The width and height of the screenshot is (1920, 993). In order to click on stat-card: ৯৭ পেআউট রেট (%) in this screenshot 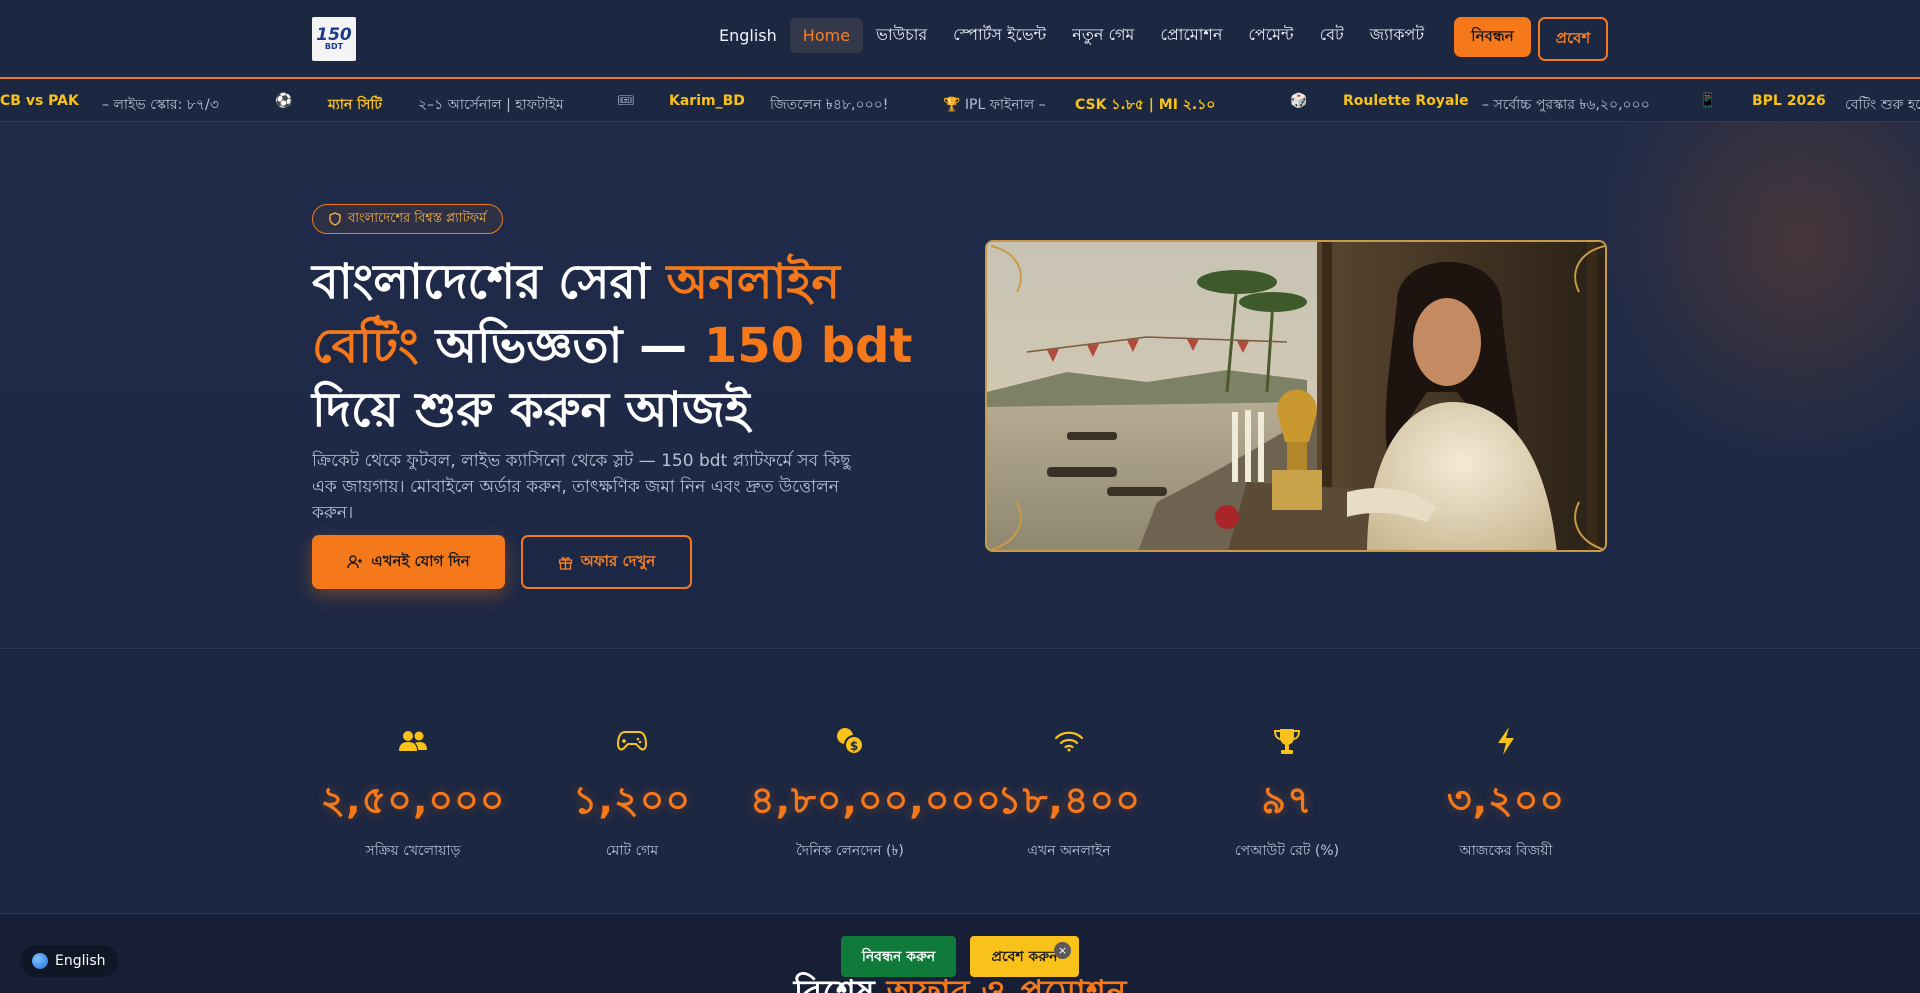, I will do `click(1287, 794)`.